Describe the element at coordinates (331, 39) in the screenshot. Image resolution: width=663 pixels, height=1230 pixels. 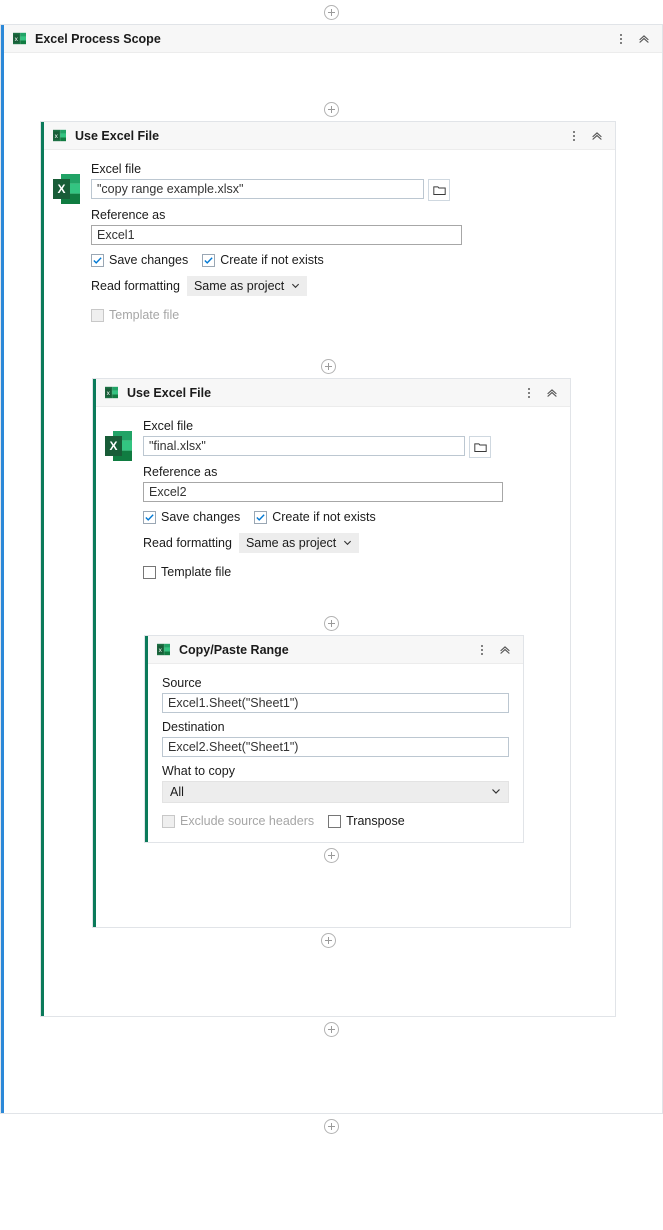
I see `excel-process-scope-header: x Excel Process Scope` at that location.